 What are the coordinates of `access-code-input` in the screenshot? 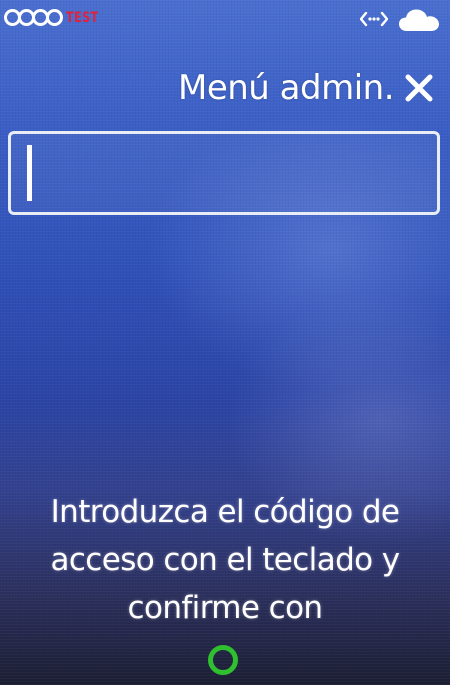 It's located at (224, 173).